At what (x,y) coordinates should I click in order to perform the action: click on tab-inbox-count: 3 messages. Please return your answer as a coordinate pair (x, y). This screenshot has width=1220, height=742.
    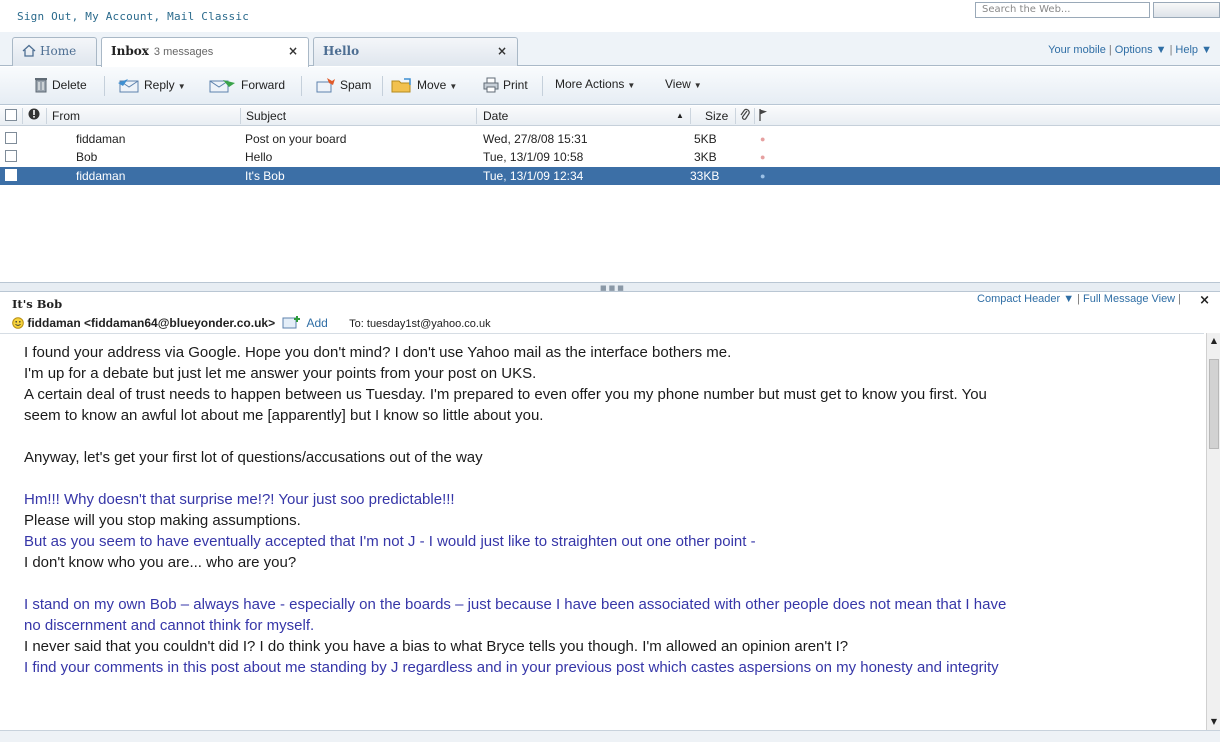
    Looking at the image, I should click on (183, 52).